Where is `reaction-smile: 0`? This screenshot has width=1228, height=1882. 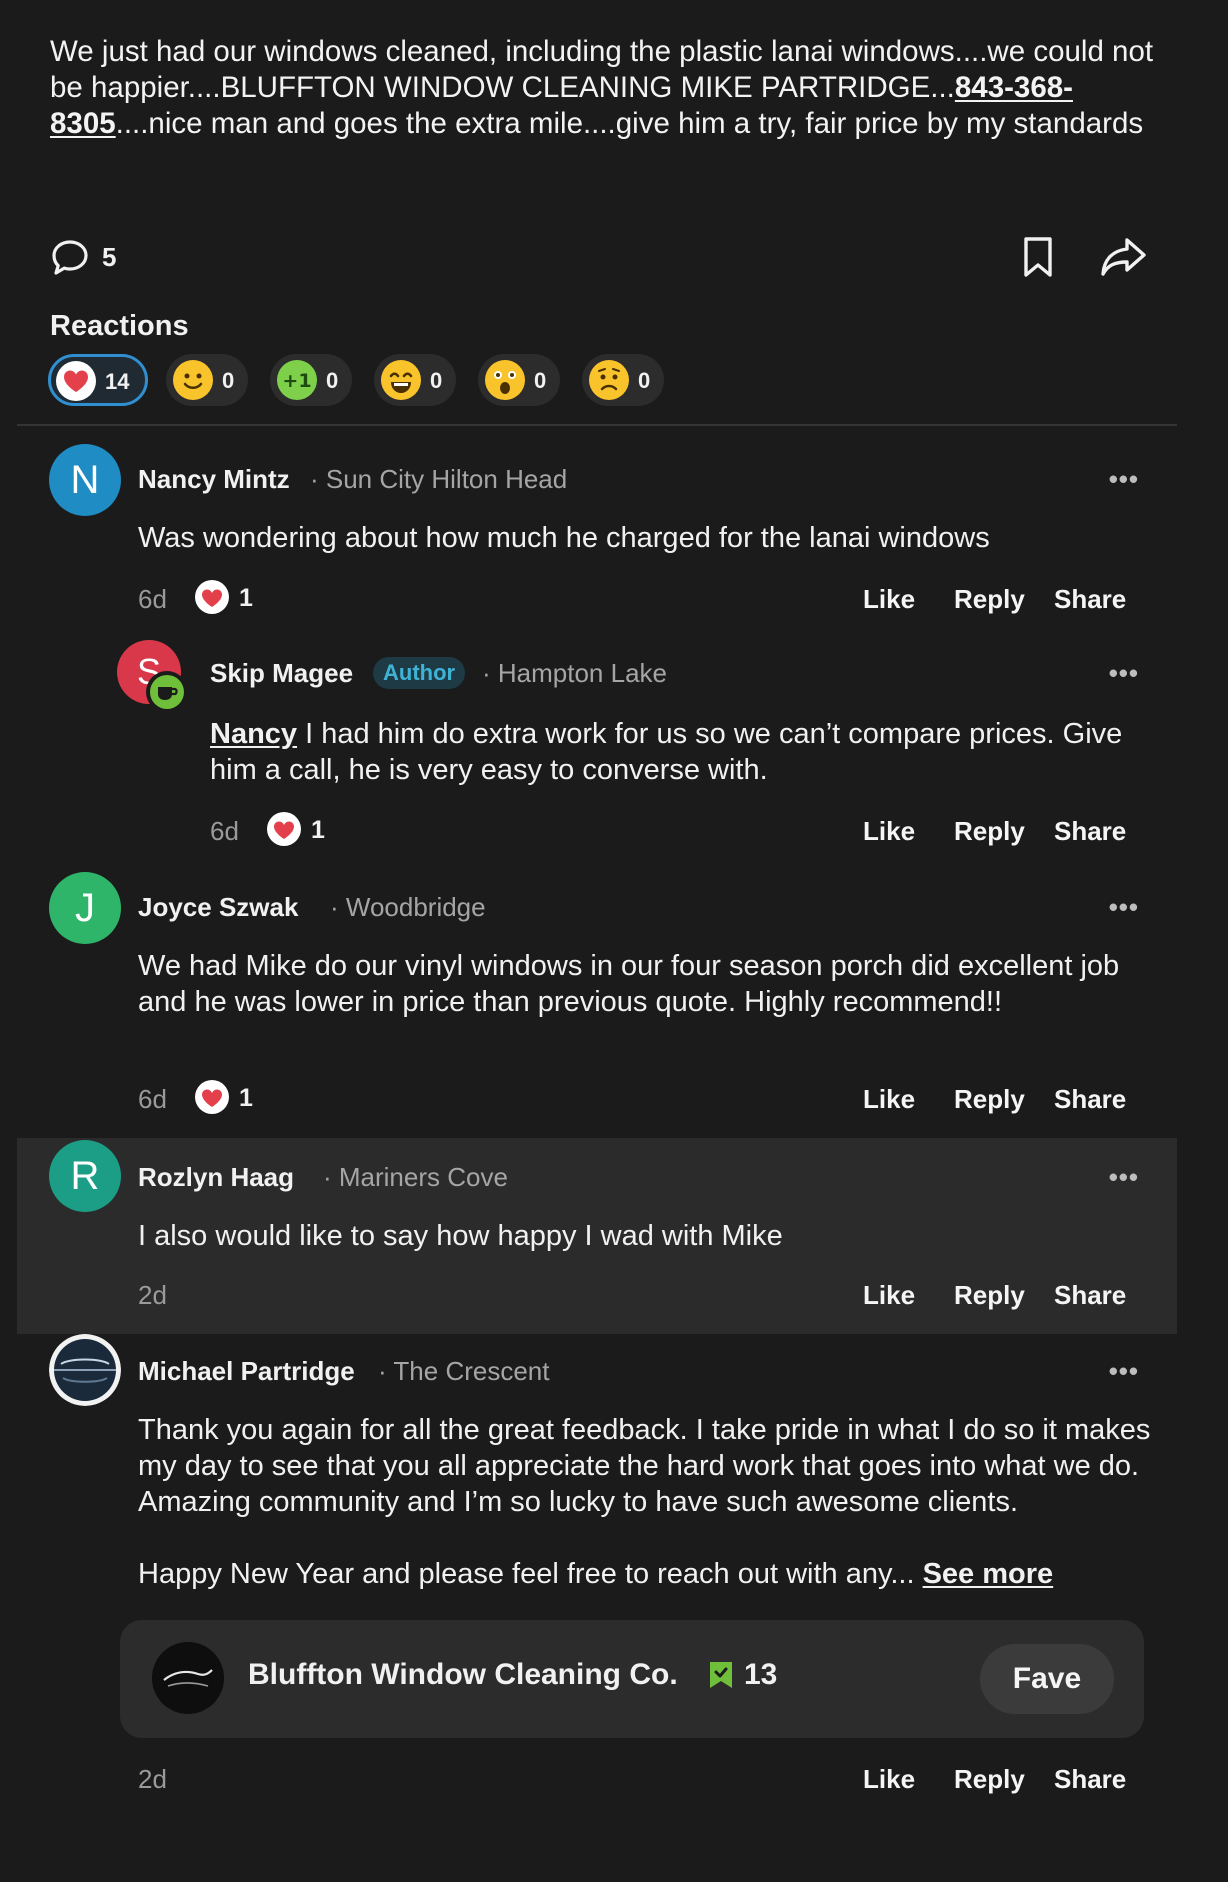
reaction-smile: 0 is located at coordinates (207, 380).